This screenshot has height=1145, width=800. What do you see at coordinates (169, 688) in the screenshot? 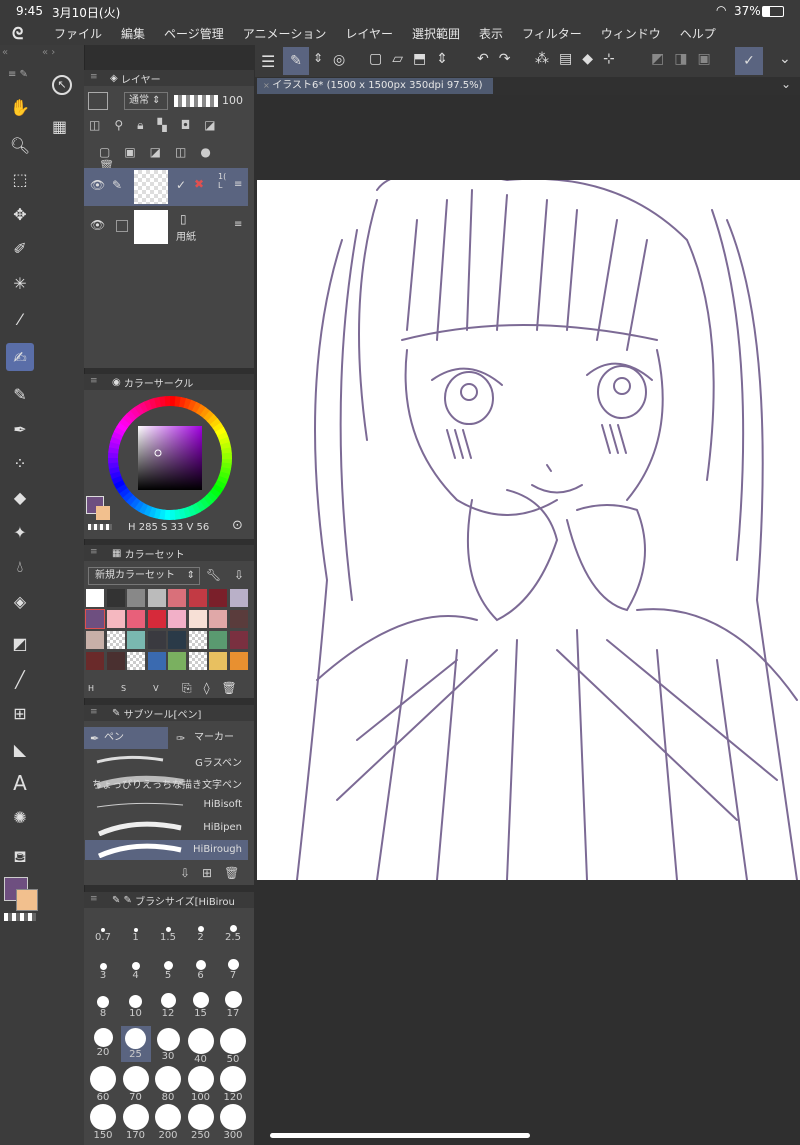
I see `footer-v: V` at bounding box center [169, 688].